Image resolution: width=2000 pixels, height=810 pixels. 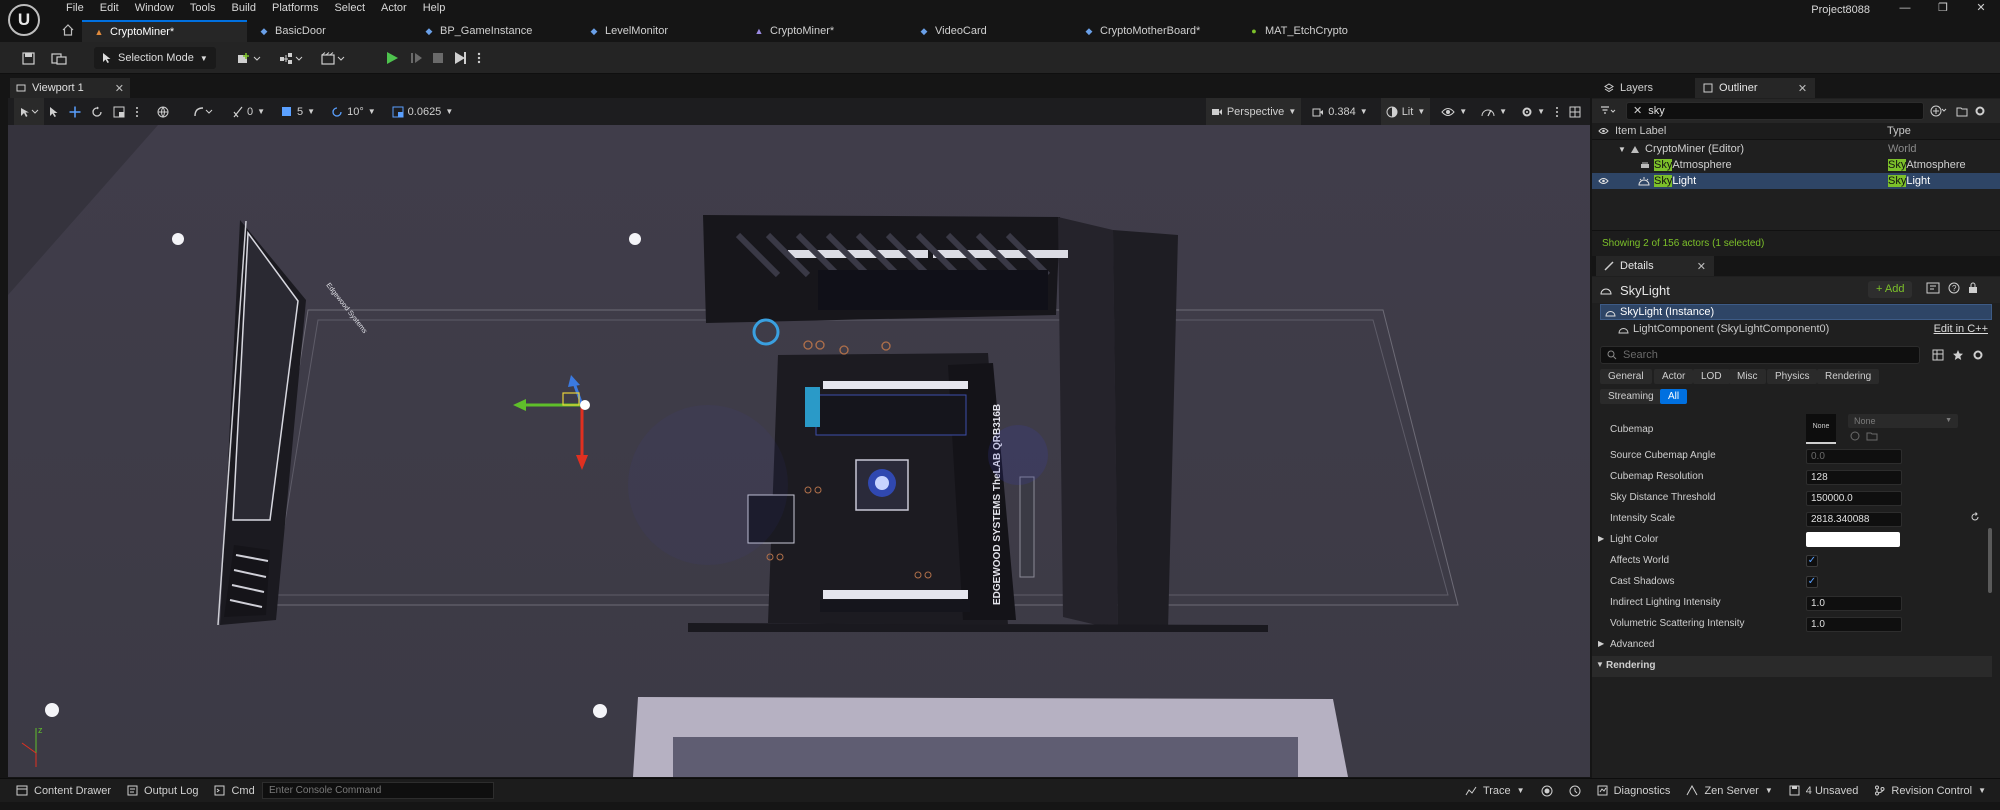 I want to click on record-icon, so click(x=1547, y=791).